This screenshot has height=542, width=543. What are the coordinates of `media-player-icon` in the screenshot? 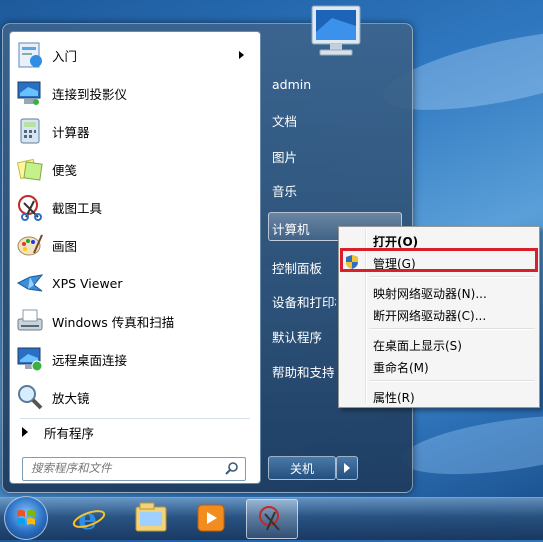 It's located at (211, 518).